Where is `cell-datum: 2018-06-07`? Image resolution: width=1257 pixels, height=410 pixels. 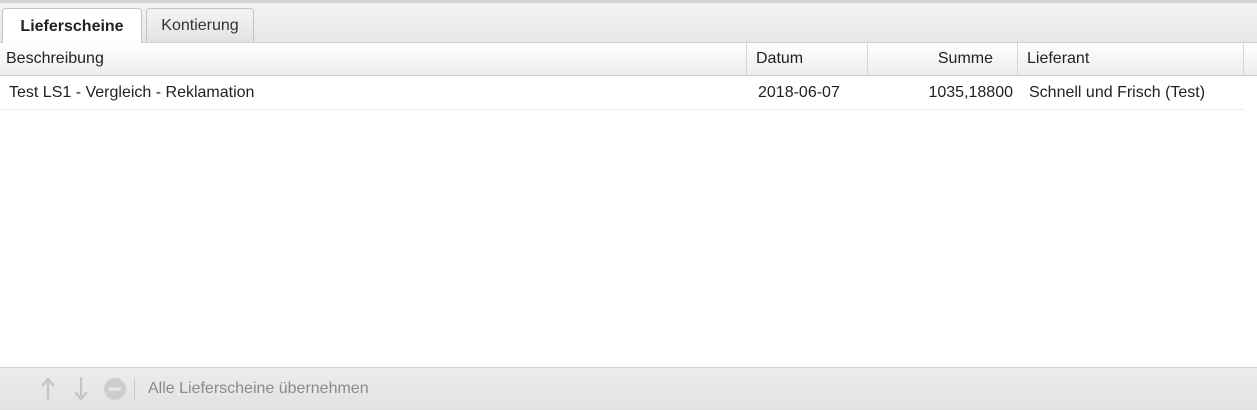
cell-datum: 2018-06-07 is located at coordinates (799, 92).